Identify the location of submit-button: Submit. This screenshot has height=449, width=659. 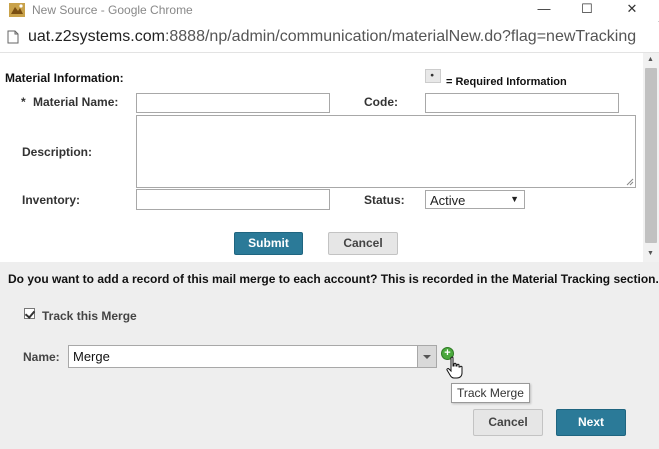
(268, 243).